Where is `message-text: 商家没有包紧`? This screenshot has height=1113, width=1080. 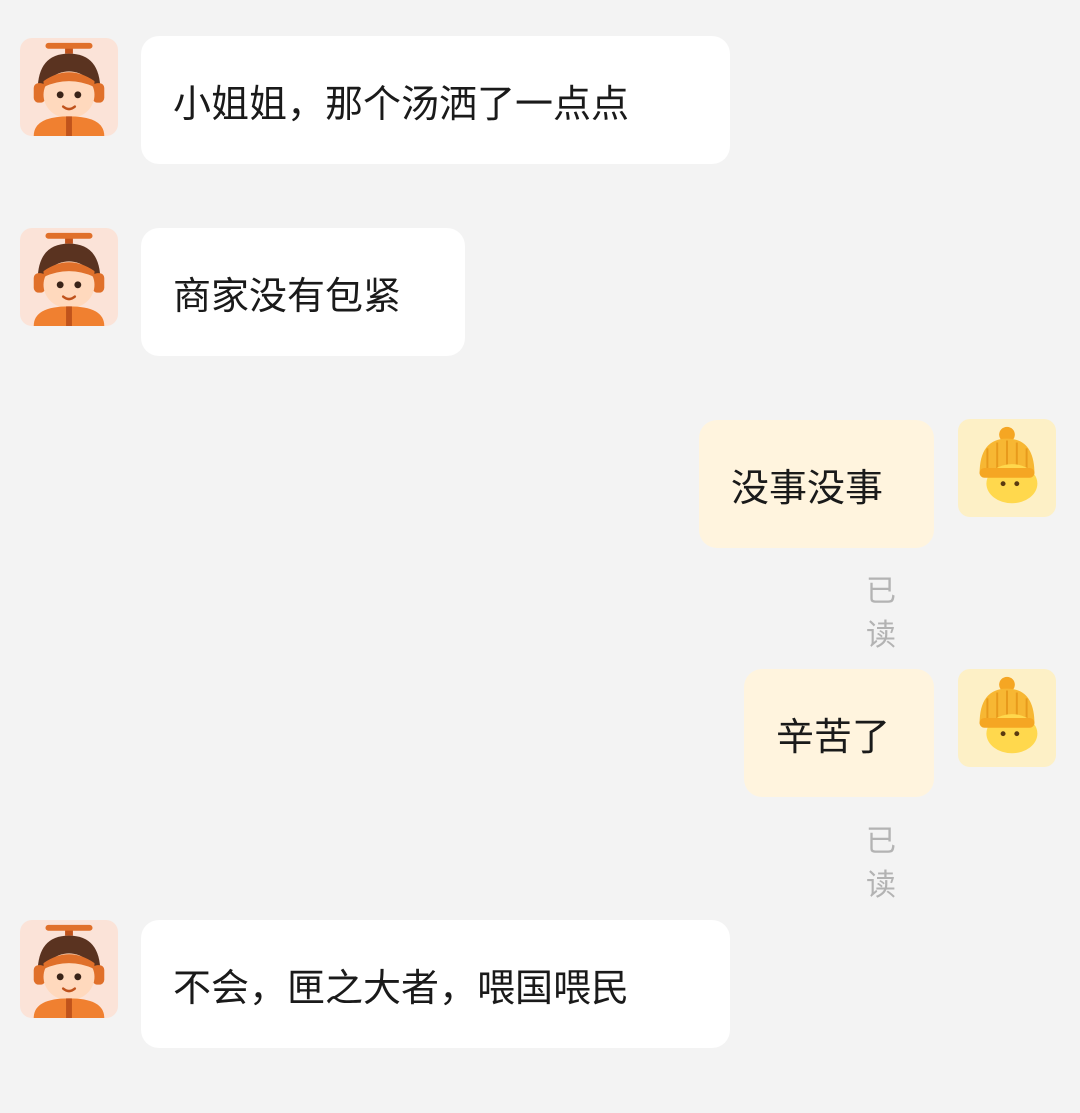
message-text: 商家没有包紧 is located at coordinates (287, 295).